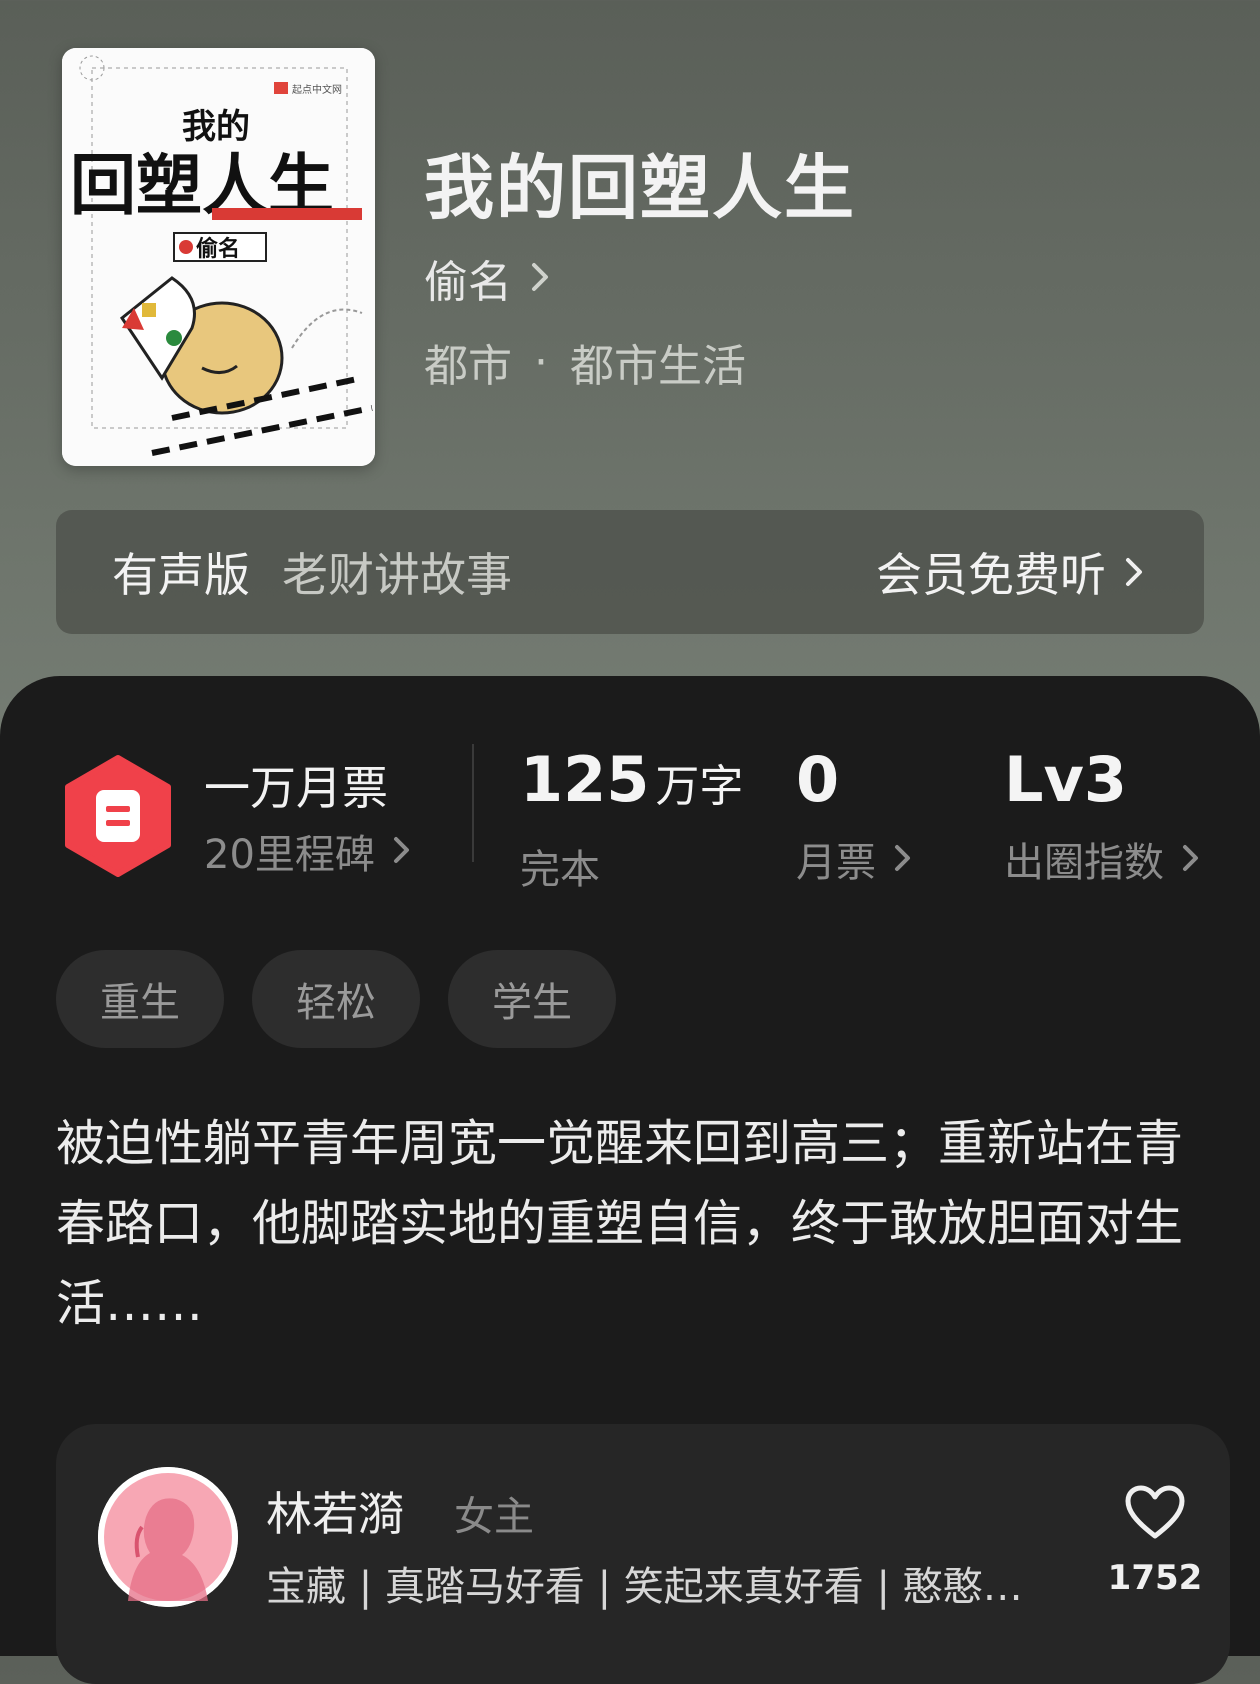 The image size is (1260, 1684). I want to click on genre-sub: 都市生活, so click(658, 362).